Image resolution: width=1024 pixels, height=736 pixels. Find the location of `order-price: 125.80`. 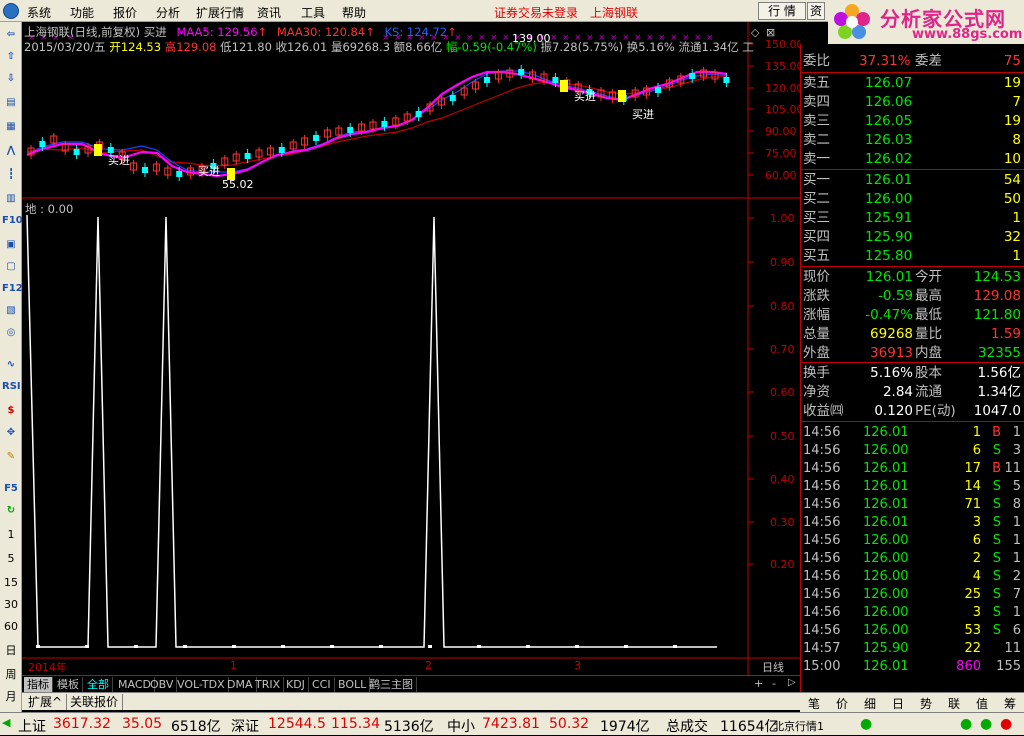

order-price: 125.80 is located at coordinates (889, 256).